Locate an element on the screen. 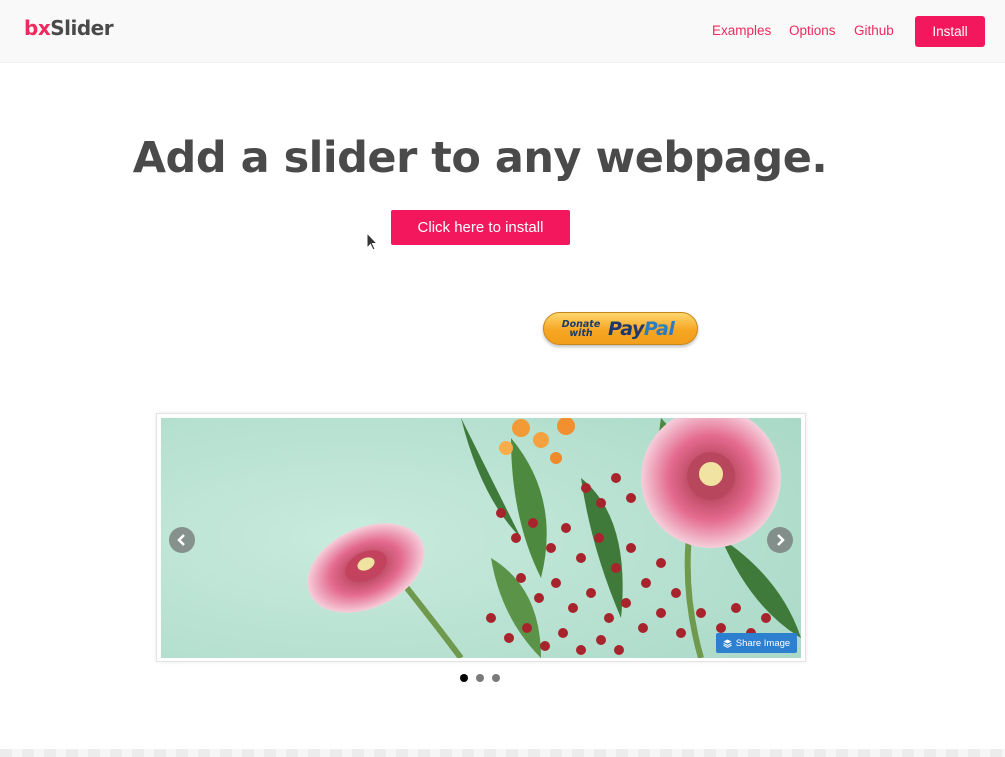 The width and height of the screenshot is (1005, 757). click-to-install-button: Click here to install is located at coordinates (480, 227).